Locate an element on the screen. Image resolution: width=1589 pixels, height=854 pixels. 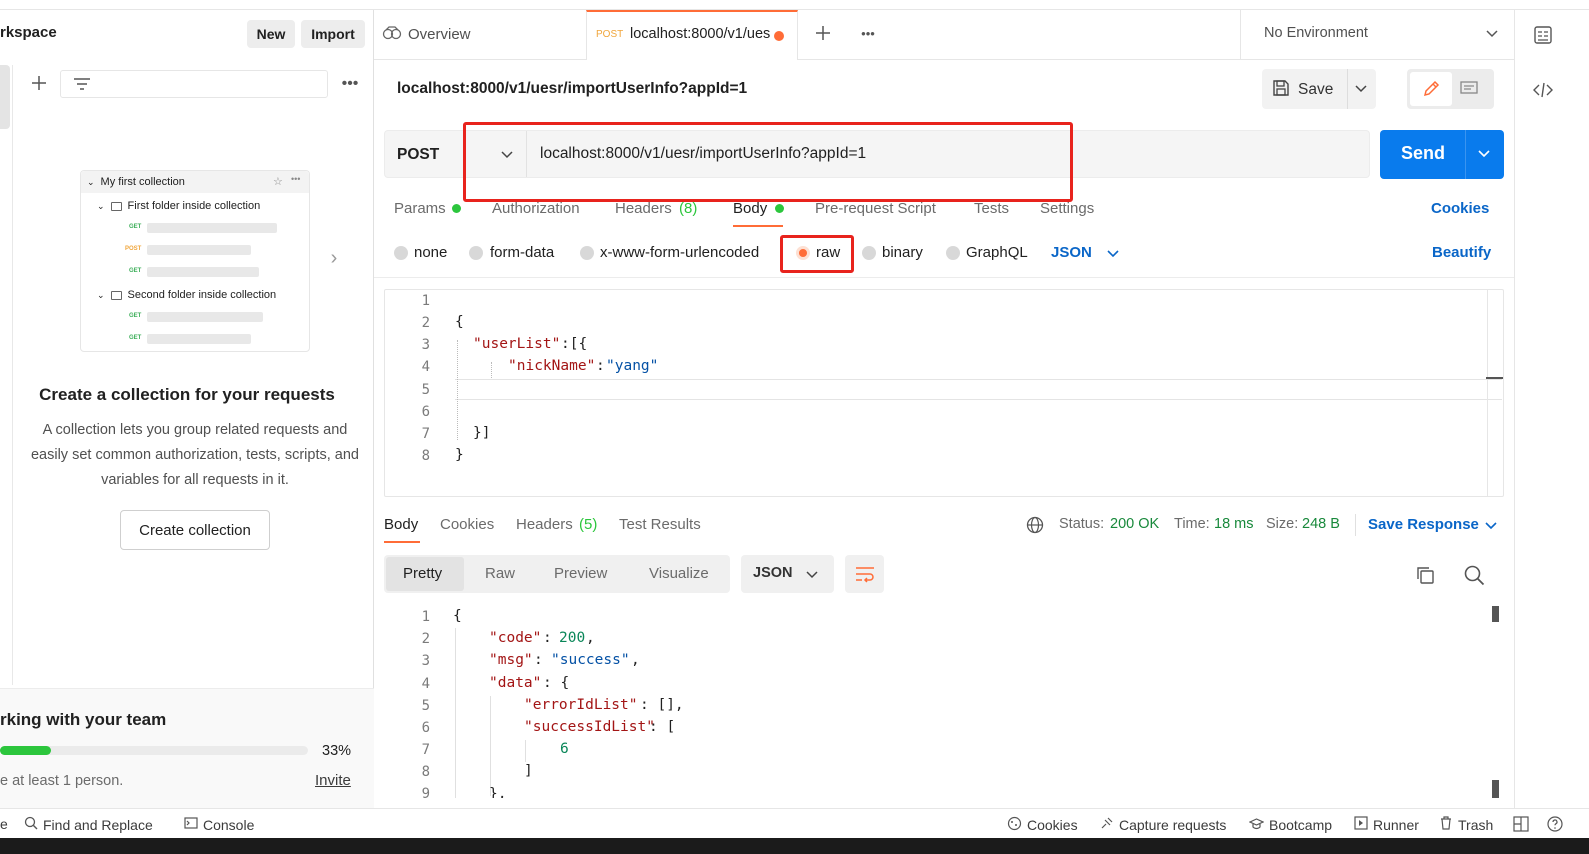
code-token: "errorIdList" is located at coordinates (581, 705).